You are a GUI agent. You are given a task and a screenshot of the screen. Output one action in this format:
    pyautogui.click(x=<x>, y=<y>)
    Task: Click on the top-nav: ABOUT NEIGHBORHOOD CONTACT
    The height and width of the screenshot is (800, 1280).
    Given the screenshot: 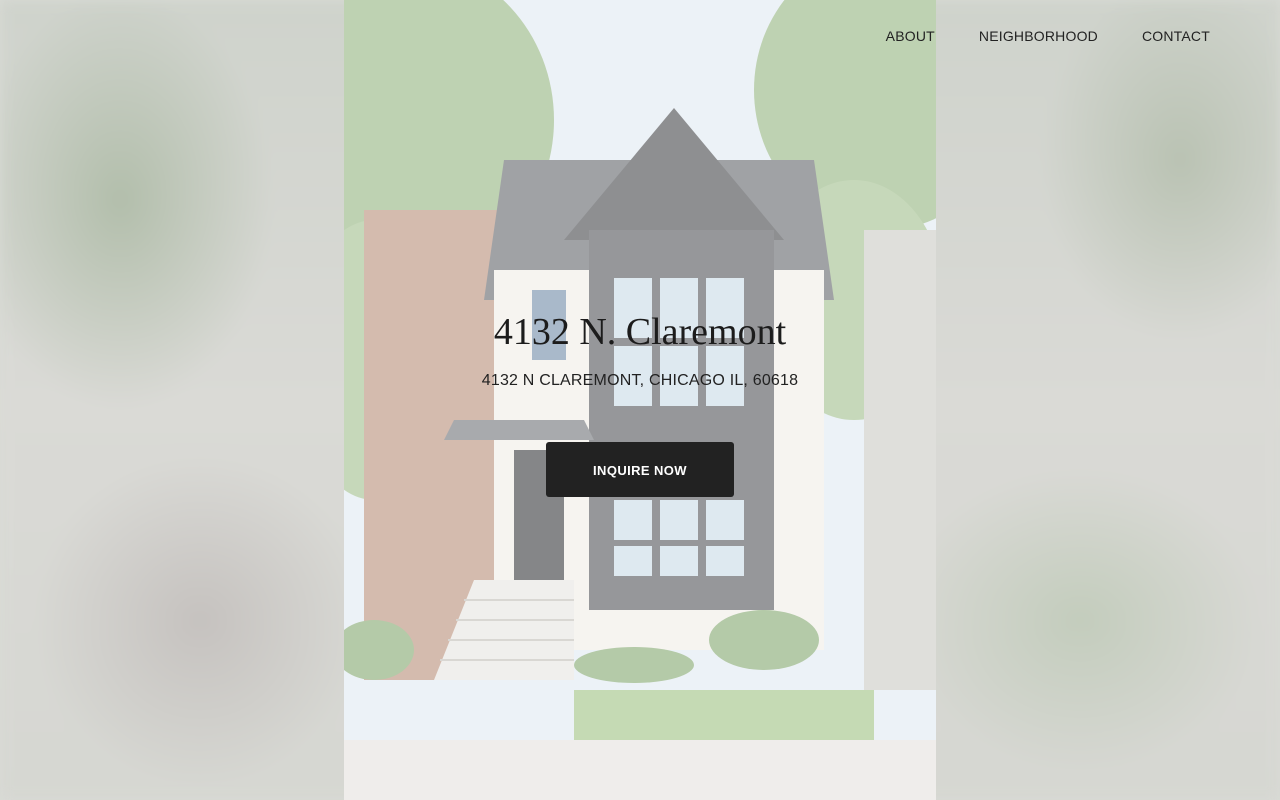 What is the action you would take?
    pyautogui.click(x=1048, y=36)
    